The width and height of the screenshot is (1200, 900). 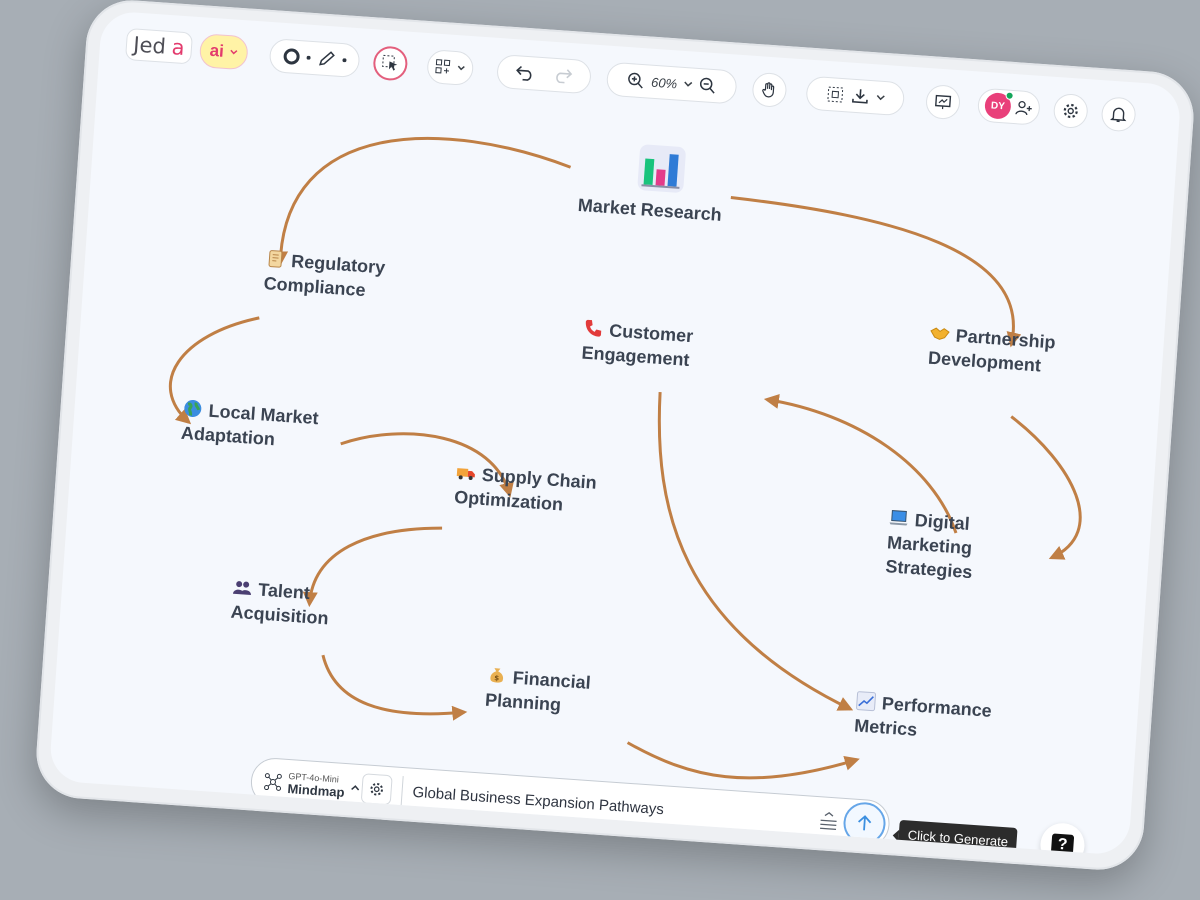 What do you see at coordinates (228, 436) in the screenshot?
I see `node-label-line2: Adaptation` at bounding box center [228, 436].